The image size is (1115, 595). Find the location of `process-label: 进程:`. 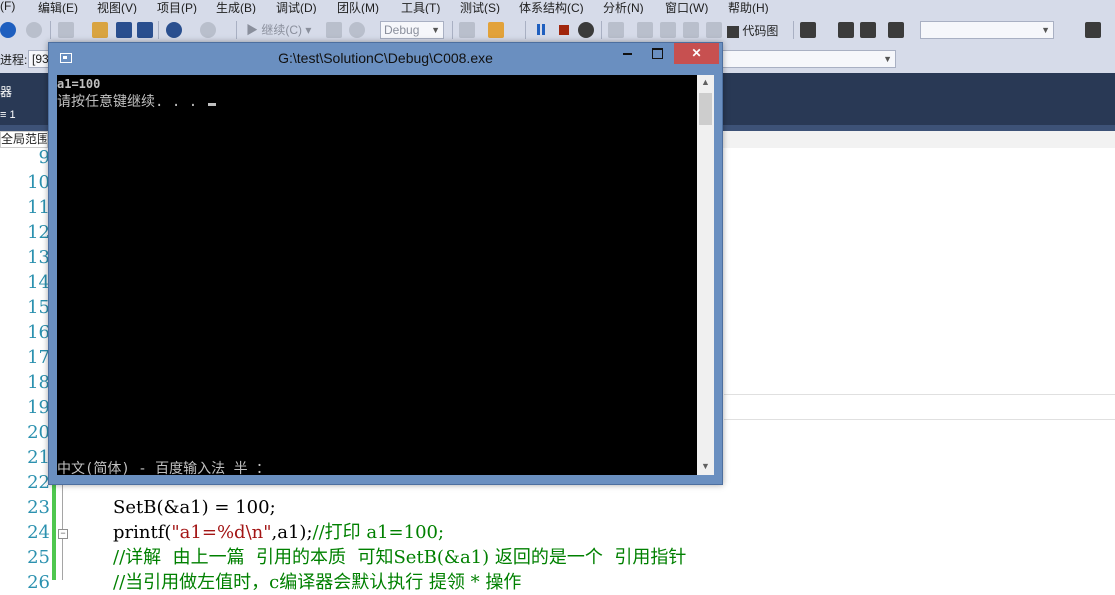

process-label: 进程: is located at coordinates (14, 60).